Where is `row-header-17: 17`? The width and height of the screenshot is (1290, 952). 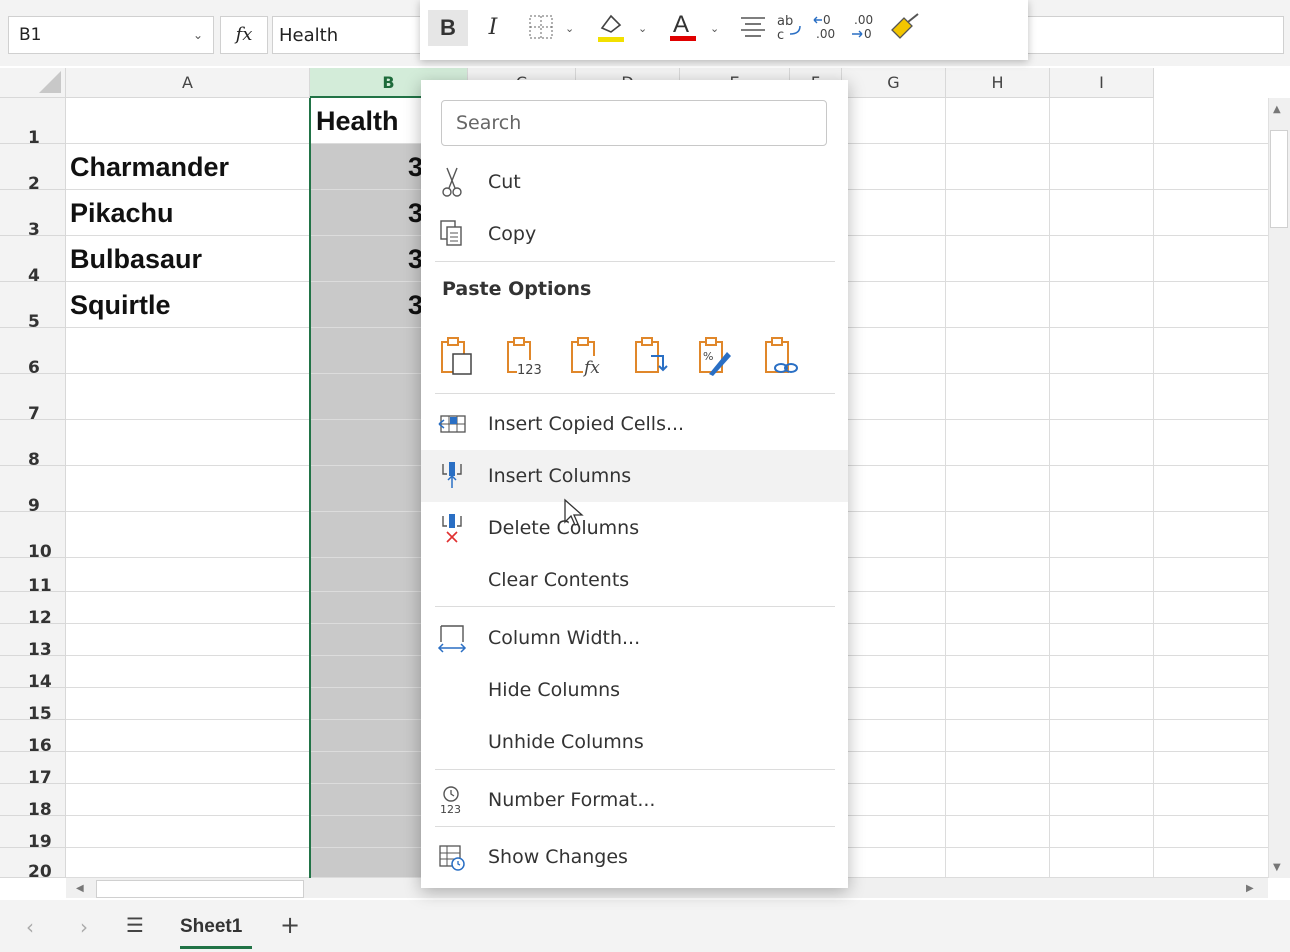
row-header-17: 17 is located at coordinates (33, 769).